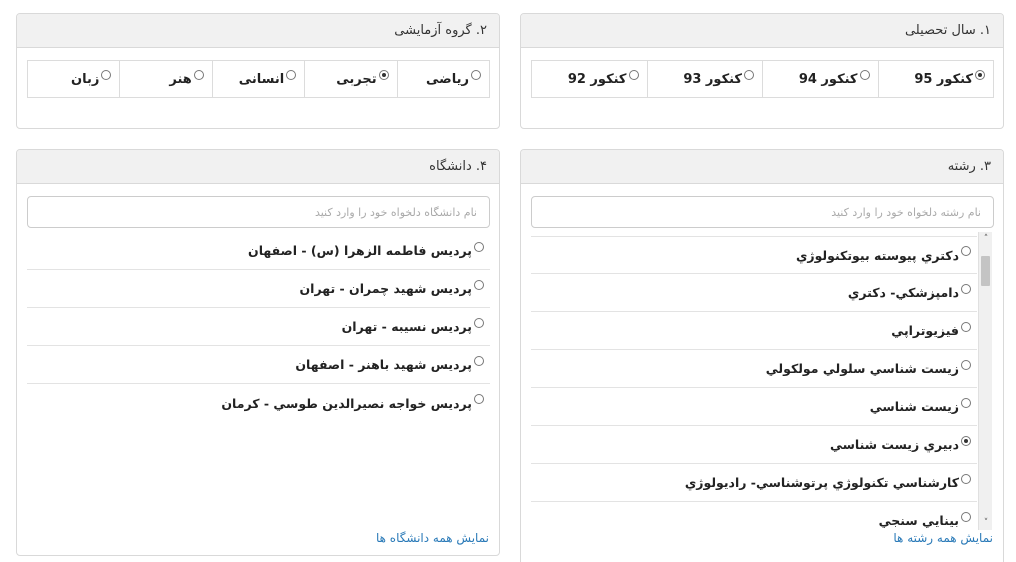 This screenshot has height=562, width=1016. Describe the element at coordinates (762, 212) in the screenshot. I see `field-search-input` at that location.